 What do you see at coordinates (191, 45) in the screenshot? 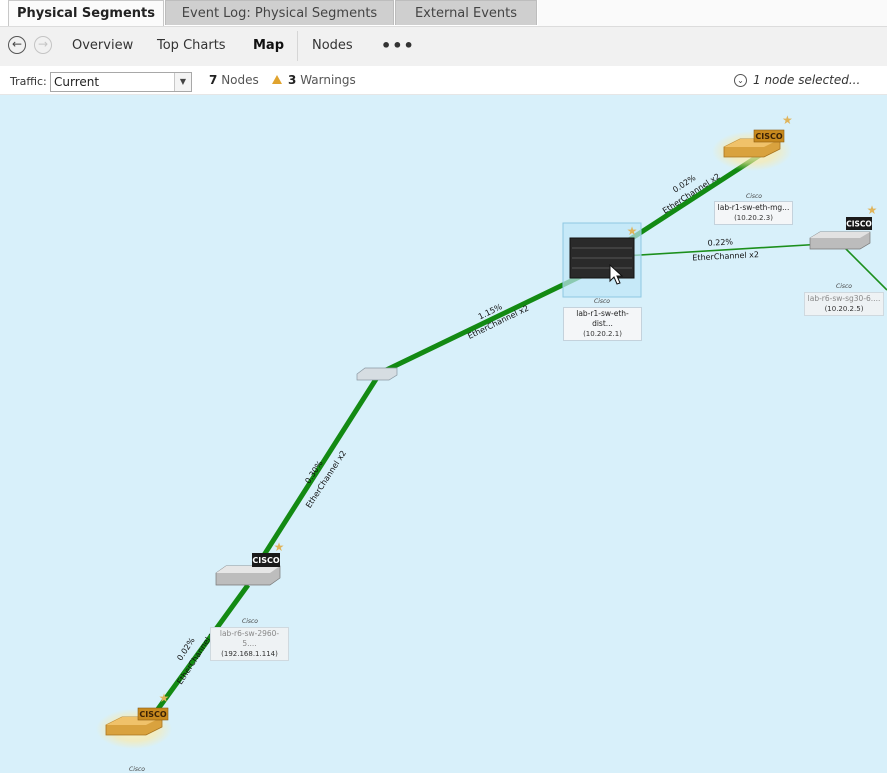
I see `nav-top-charts: Top Charts` at bounding box center [191, 45].